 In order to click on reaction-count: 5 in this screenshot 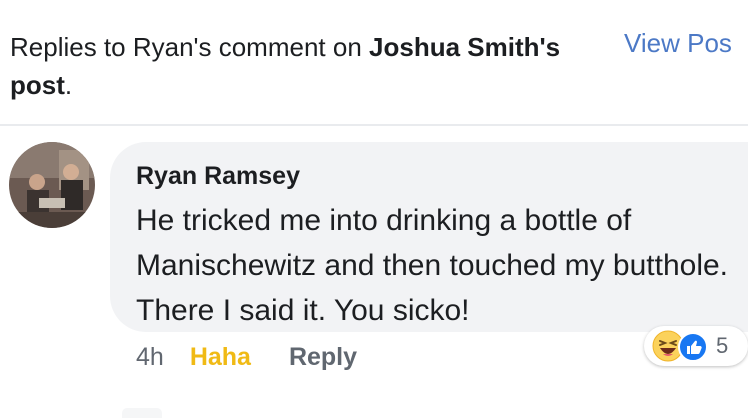, I will do `click(722, 345)`.